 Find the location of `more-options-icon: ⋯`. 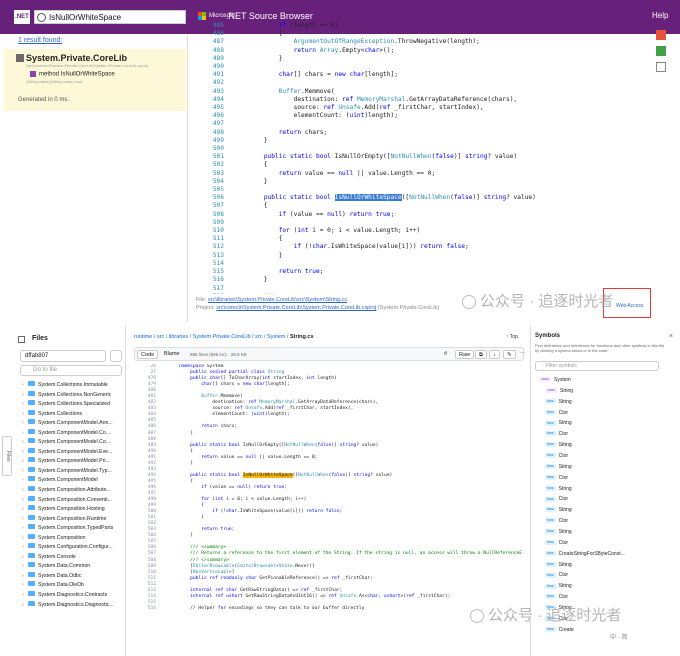

more-options-icon: ⋯ is located at coordinates (523, 354).